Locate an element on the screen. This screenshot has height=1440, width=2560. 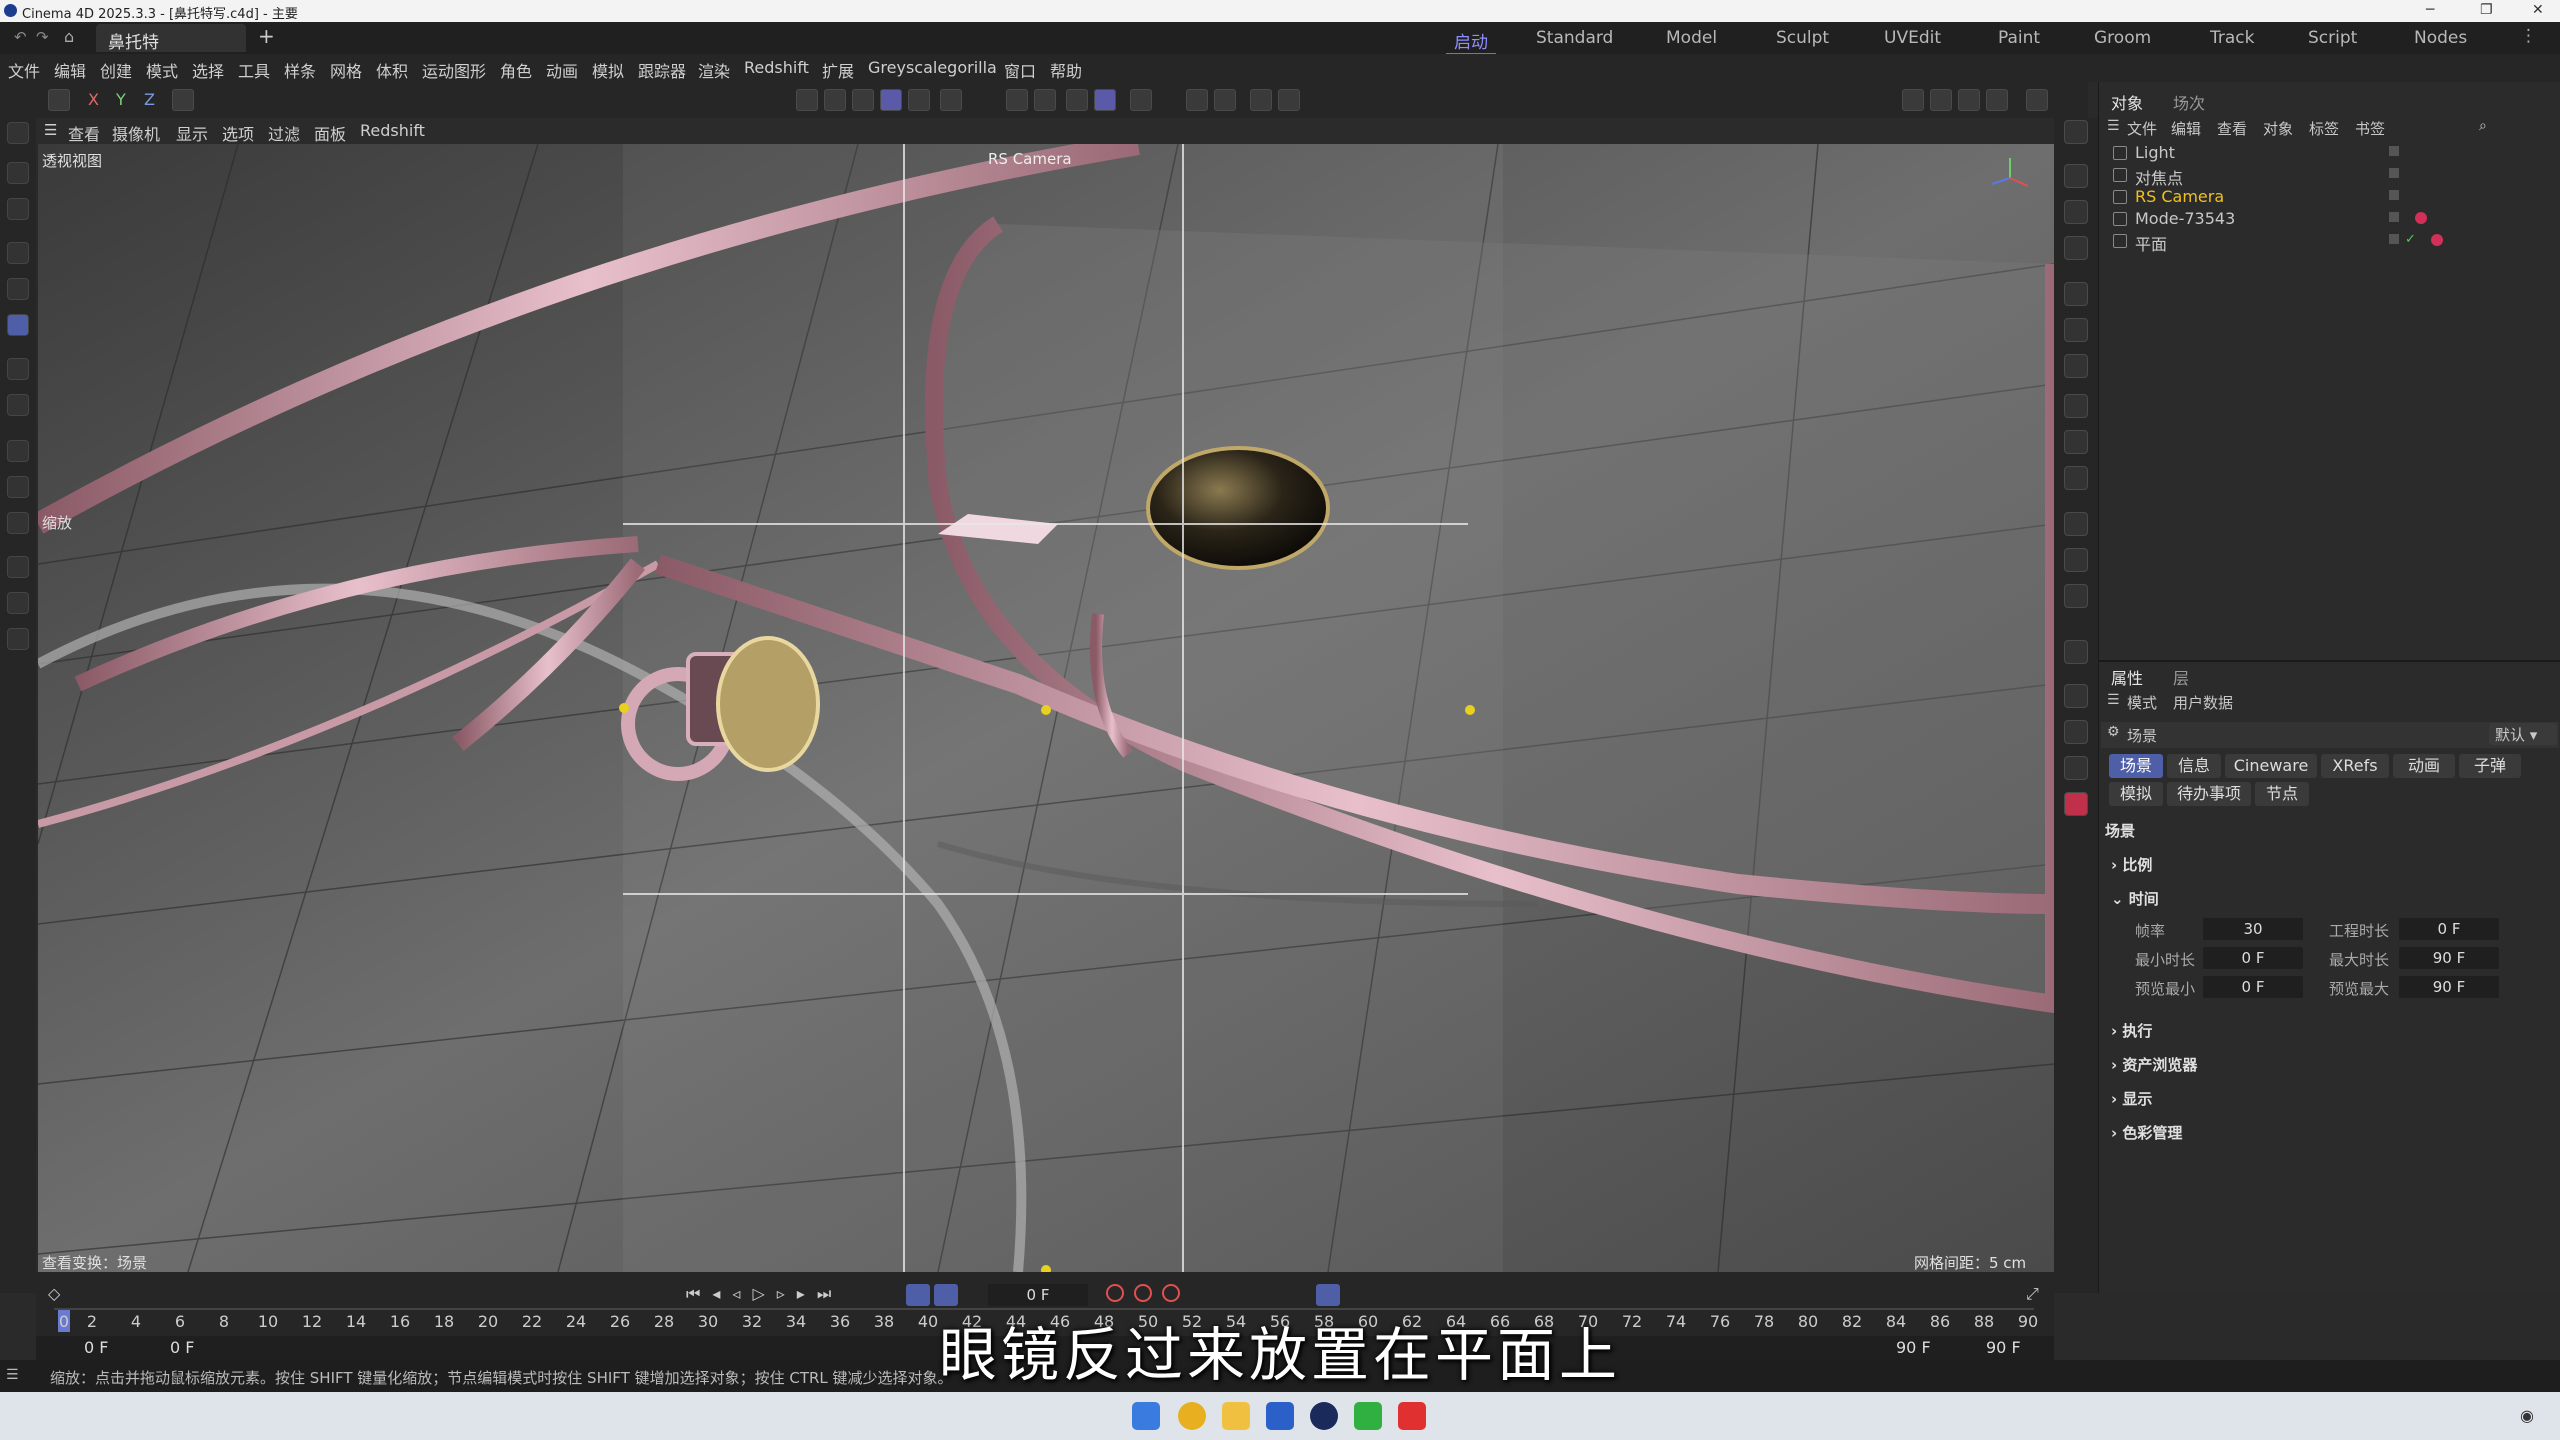
scale-tool-icon is located at coordinates (18, 325).